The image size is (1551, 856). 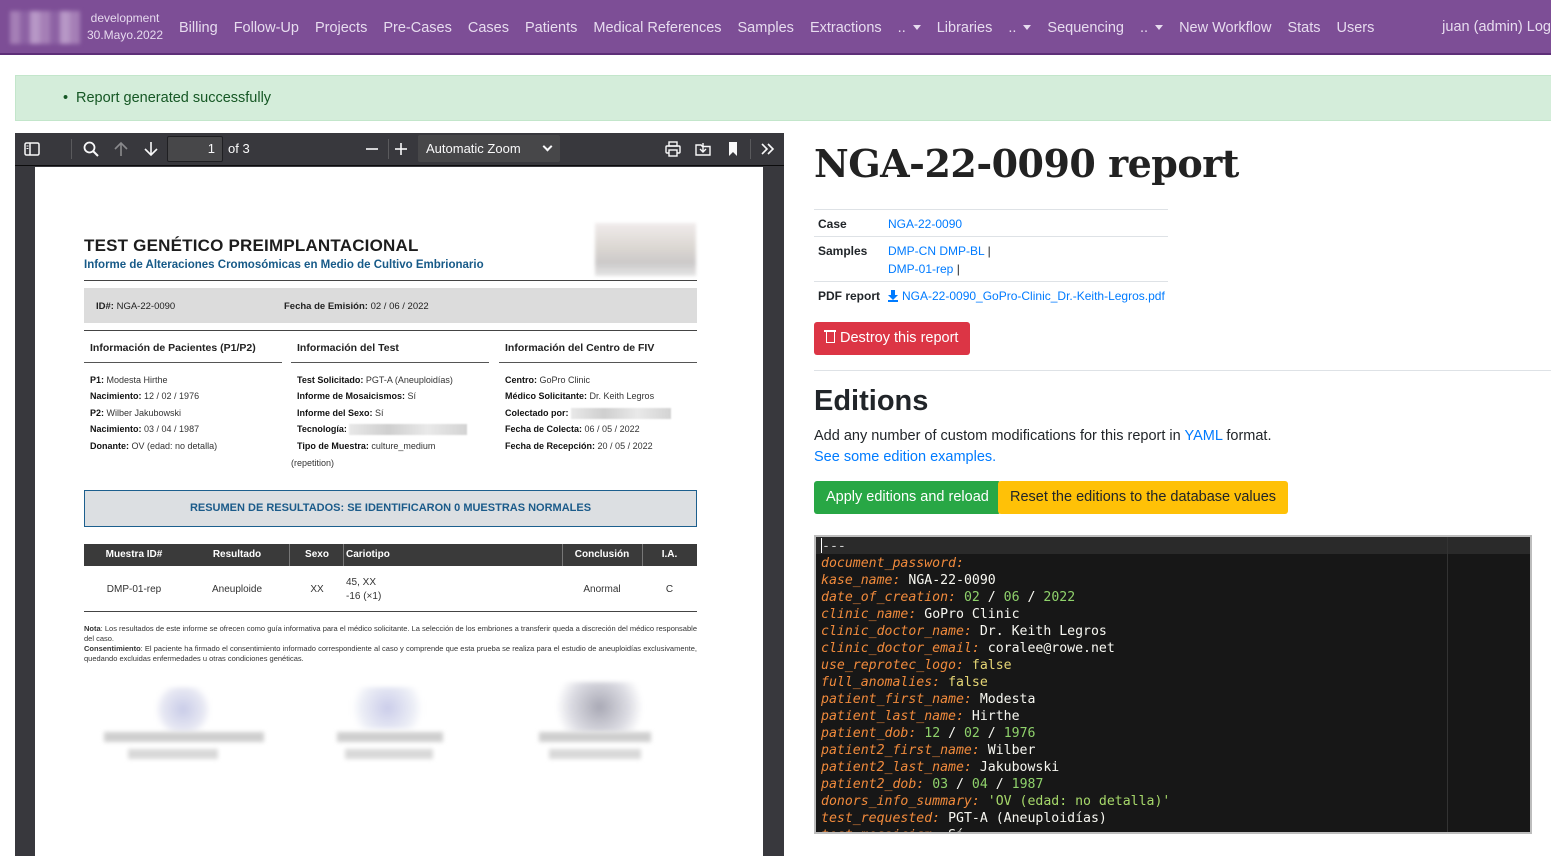 I want to click on field-value: 03 / 04 / 1987, so click(x=172, y=429).